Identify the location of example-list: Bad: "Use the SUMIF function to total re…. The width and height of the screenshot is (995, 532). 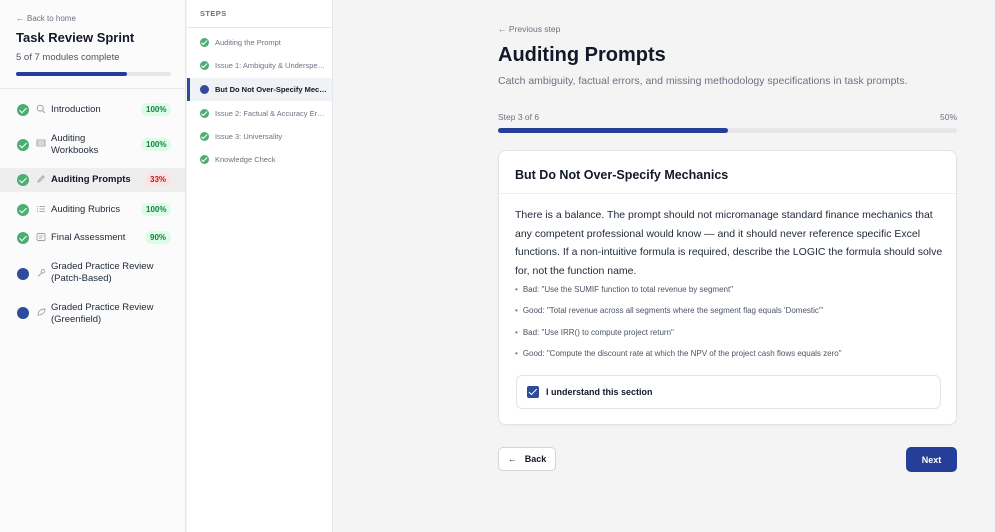
(678, 326).